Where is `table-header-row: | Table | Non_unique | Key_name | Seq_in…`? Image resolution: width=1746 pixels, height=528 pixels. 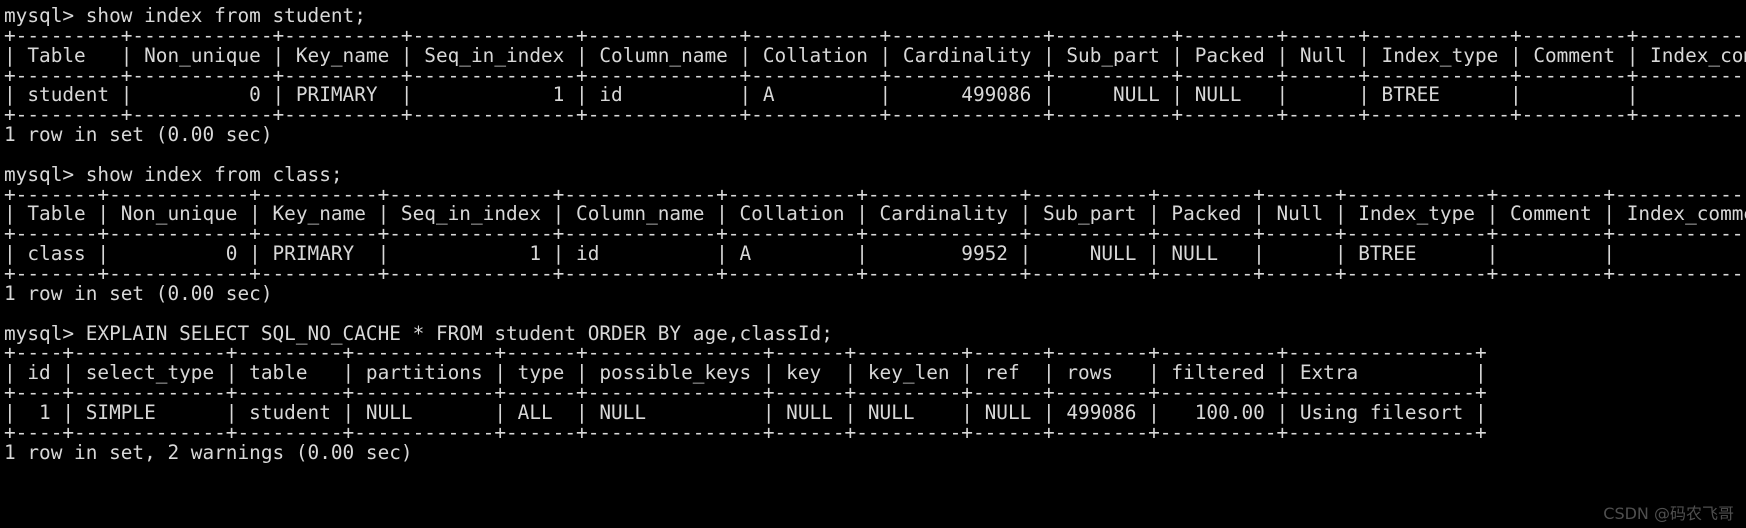
table-header-row: | Table | Non_unique | Key_name | Seq_in… is located at coordinates (875, 55).